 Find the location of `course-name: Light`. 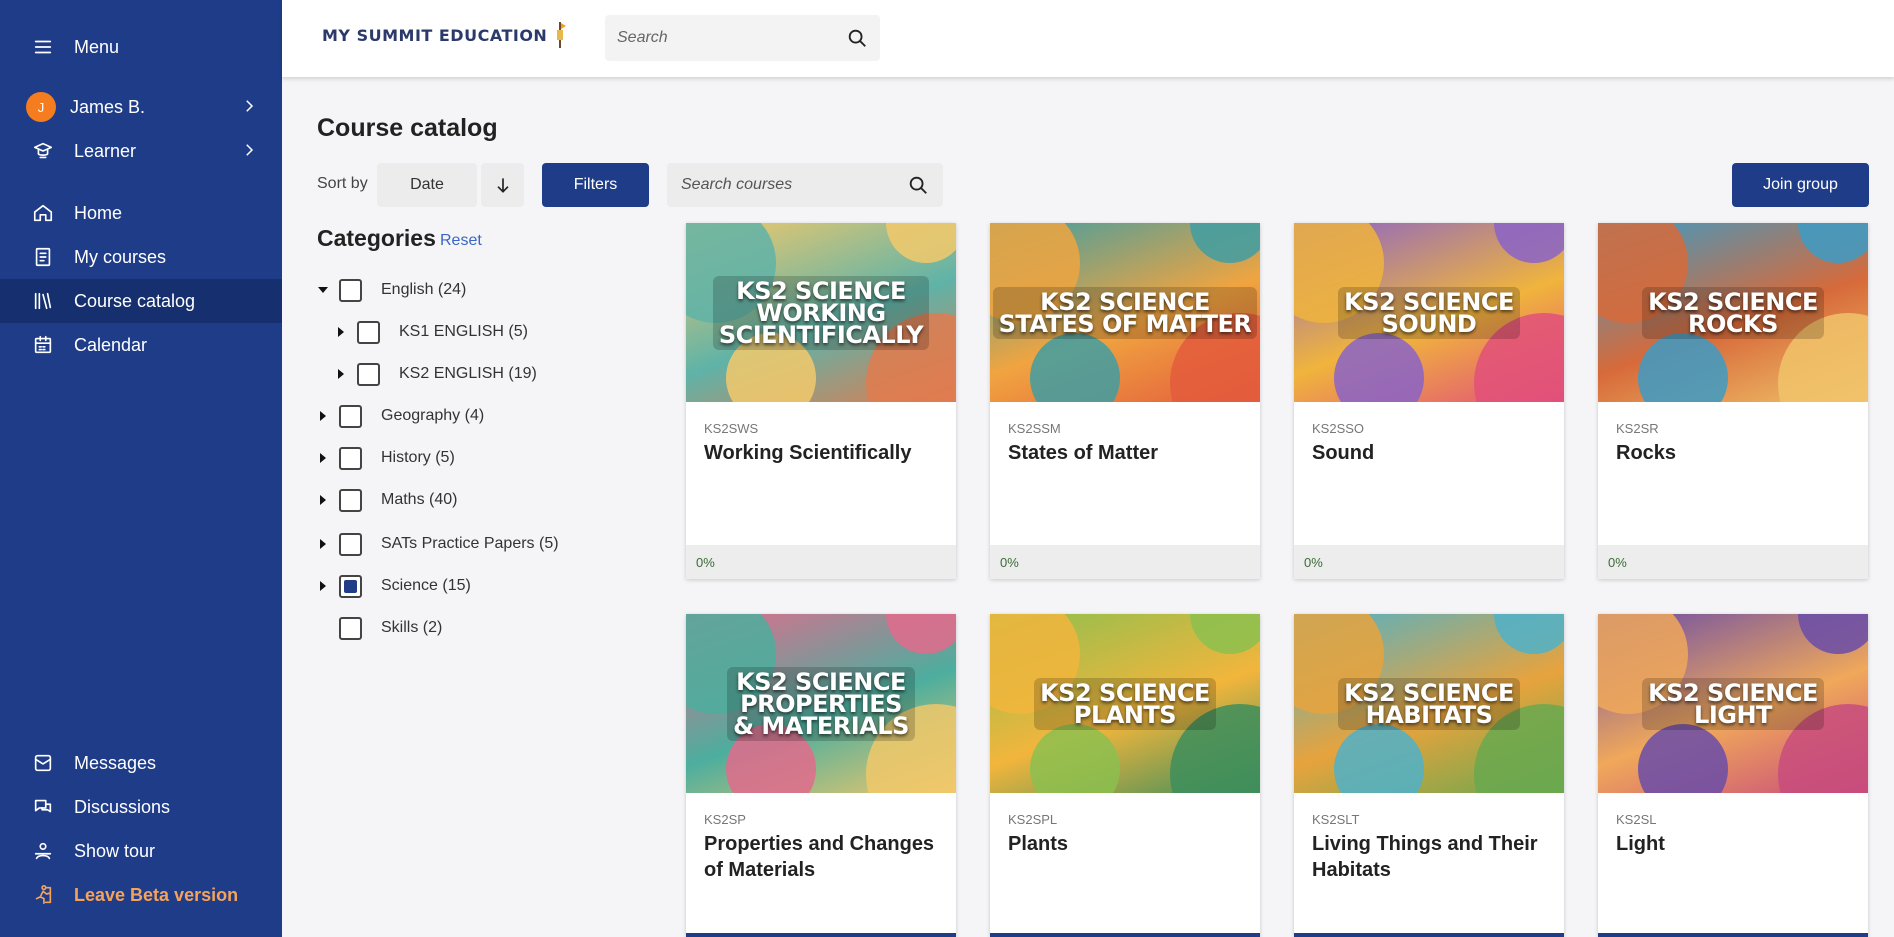

course-name: Light is located at coordinates (1736, 844).